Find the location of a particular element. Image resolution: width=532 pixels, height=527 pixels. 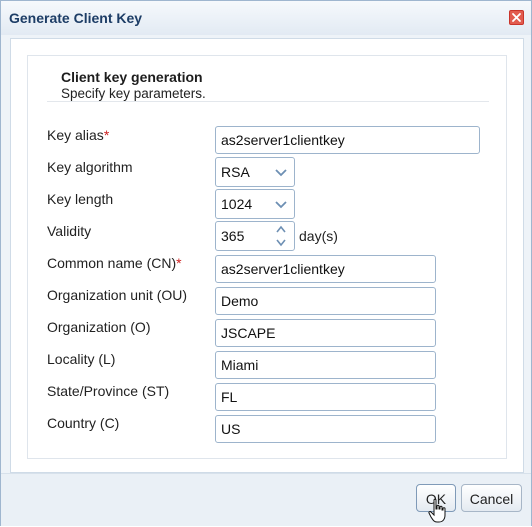

key-algorithm-value: RSA is located at coordinates (235, 172).